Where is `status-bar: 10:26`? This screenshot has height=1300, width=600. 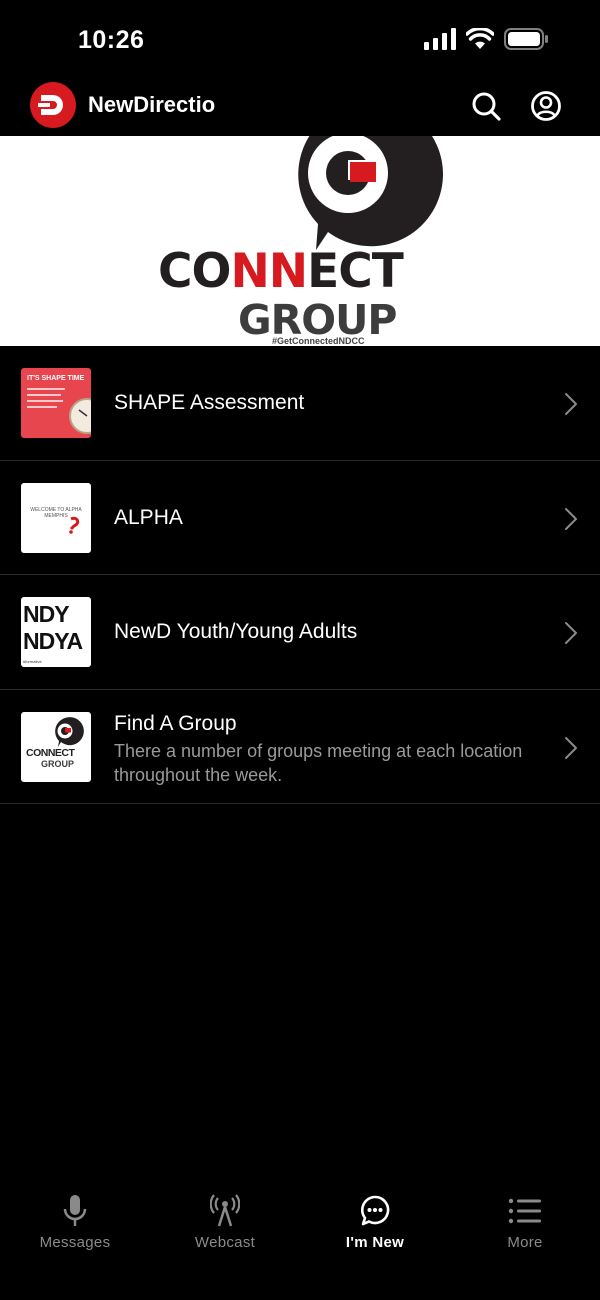 status-bar: 10:26 is located at coordinates (300, 40).